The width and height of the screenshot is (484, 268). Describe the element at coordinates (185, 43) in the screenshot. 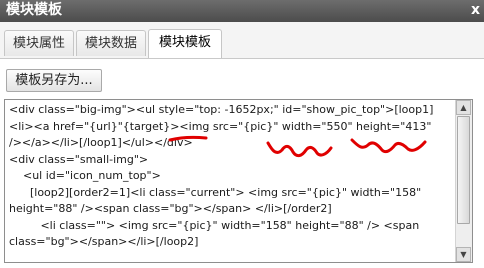

I see `tab-module-template: 模块模板` at that location.